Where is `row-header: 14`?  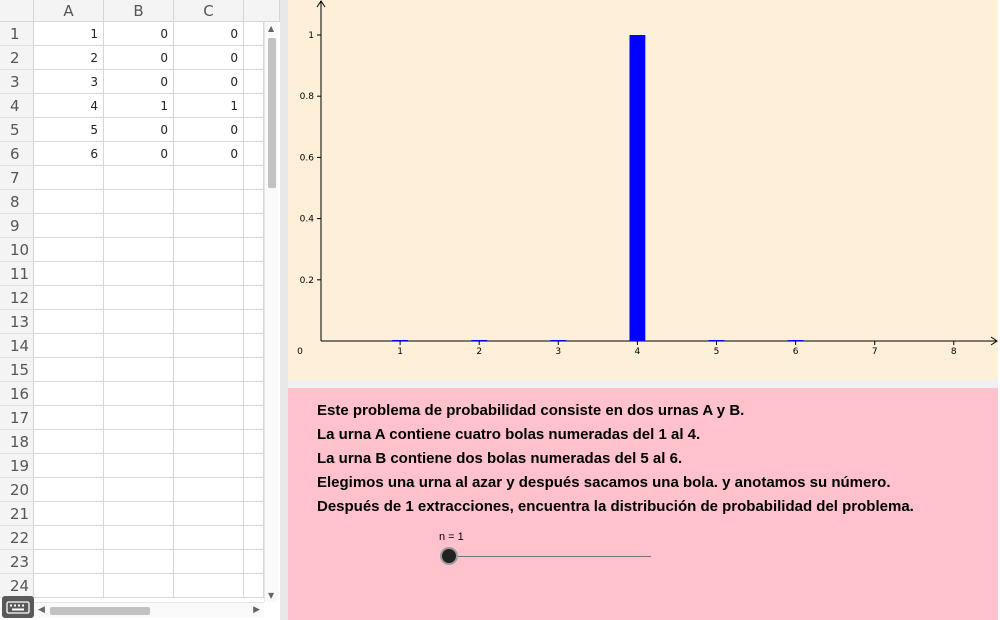 row-header: 14 is located at coordinates (17, 346).